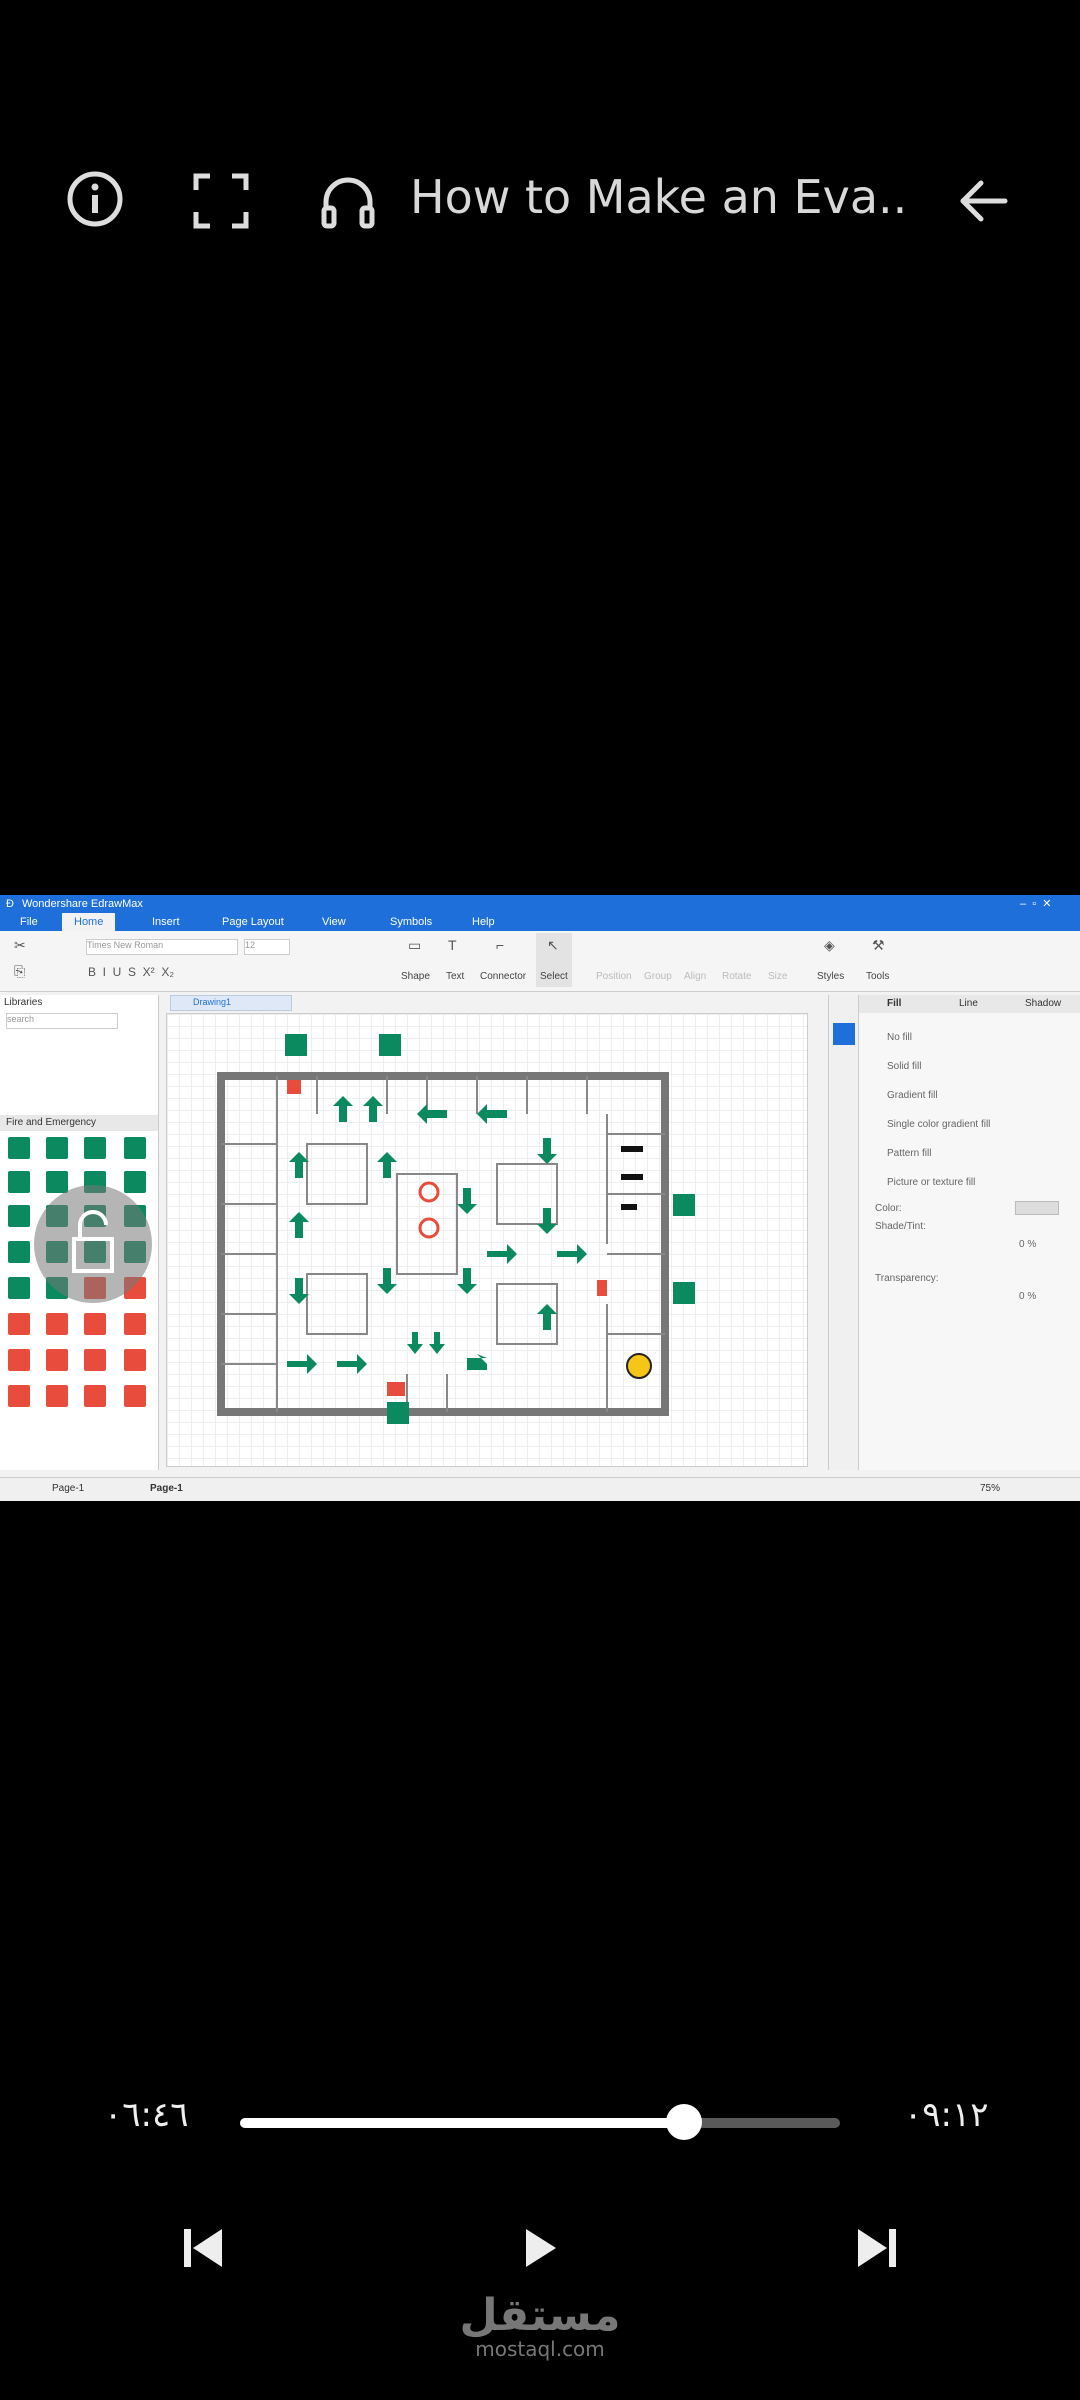  I want to click on font-name-select: Times New Roman, so click(162, 947).